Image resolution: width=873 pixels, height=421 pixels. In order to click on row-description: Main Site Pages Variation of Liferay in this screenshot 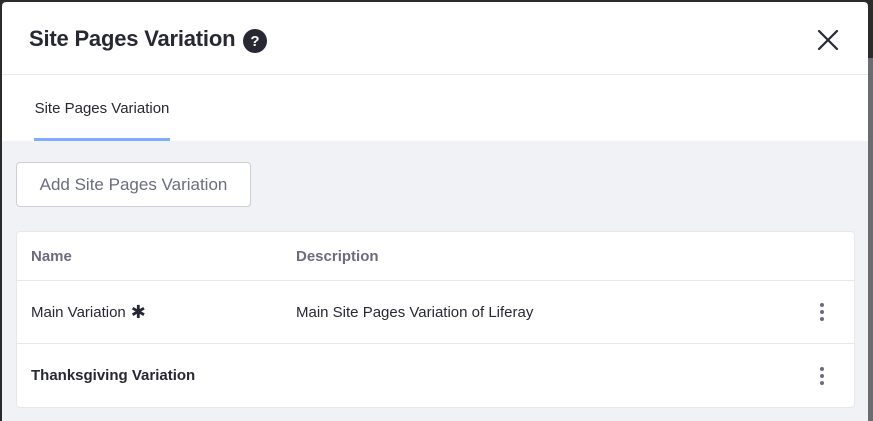, I will do `click(415, 312)`.